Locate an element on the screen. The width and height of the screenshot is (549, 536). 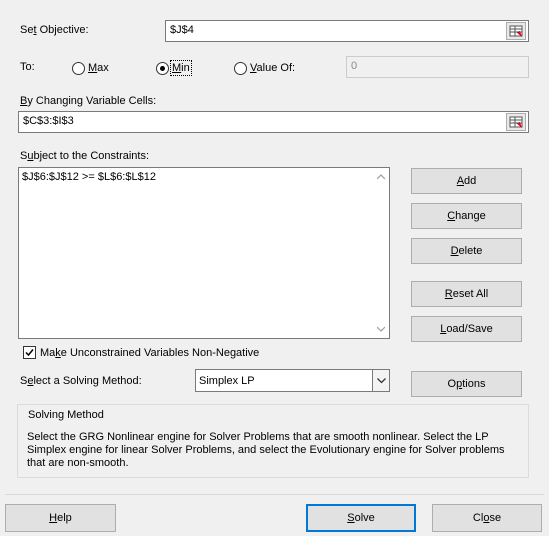
solve-button: Solve is located at coordinates (361, 518).